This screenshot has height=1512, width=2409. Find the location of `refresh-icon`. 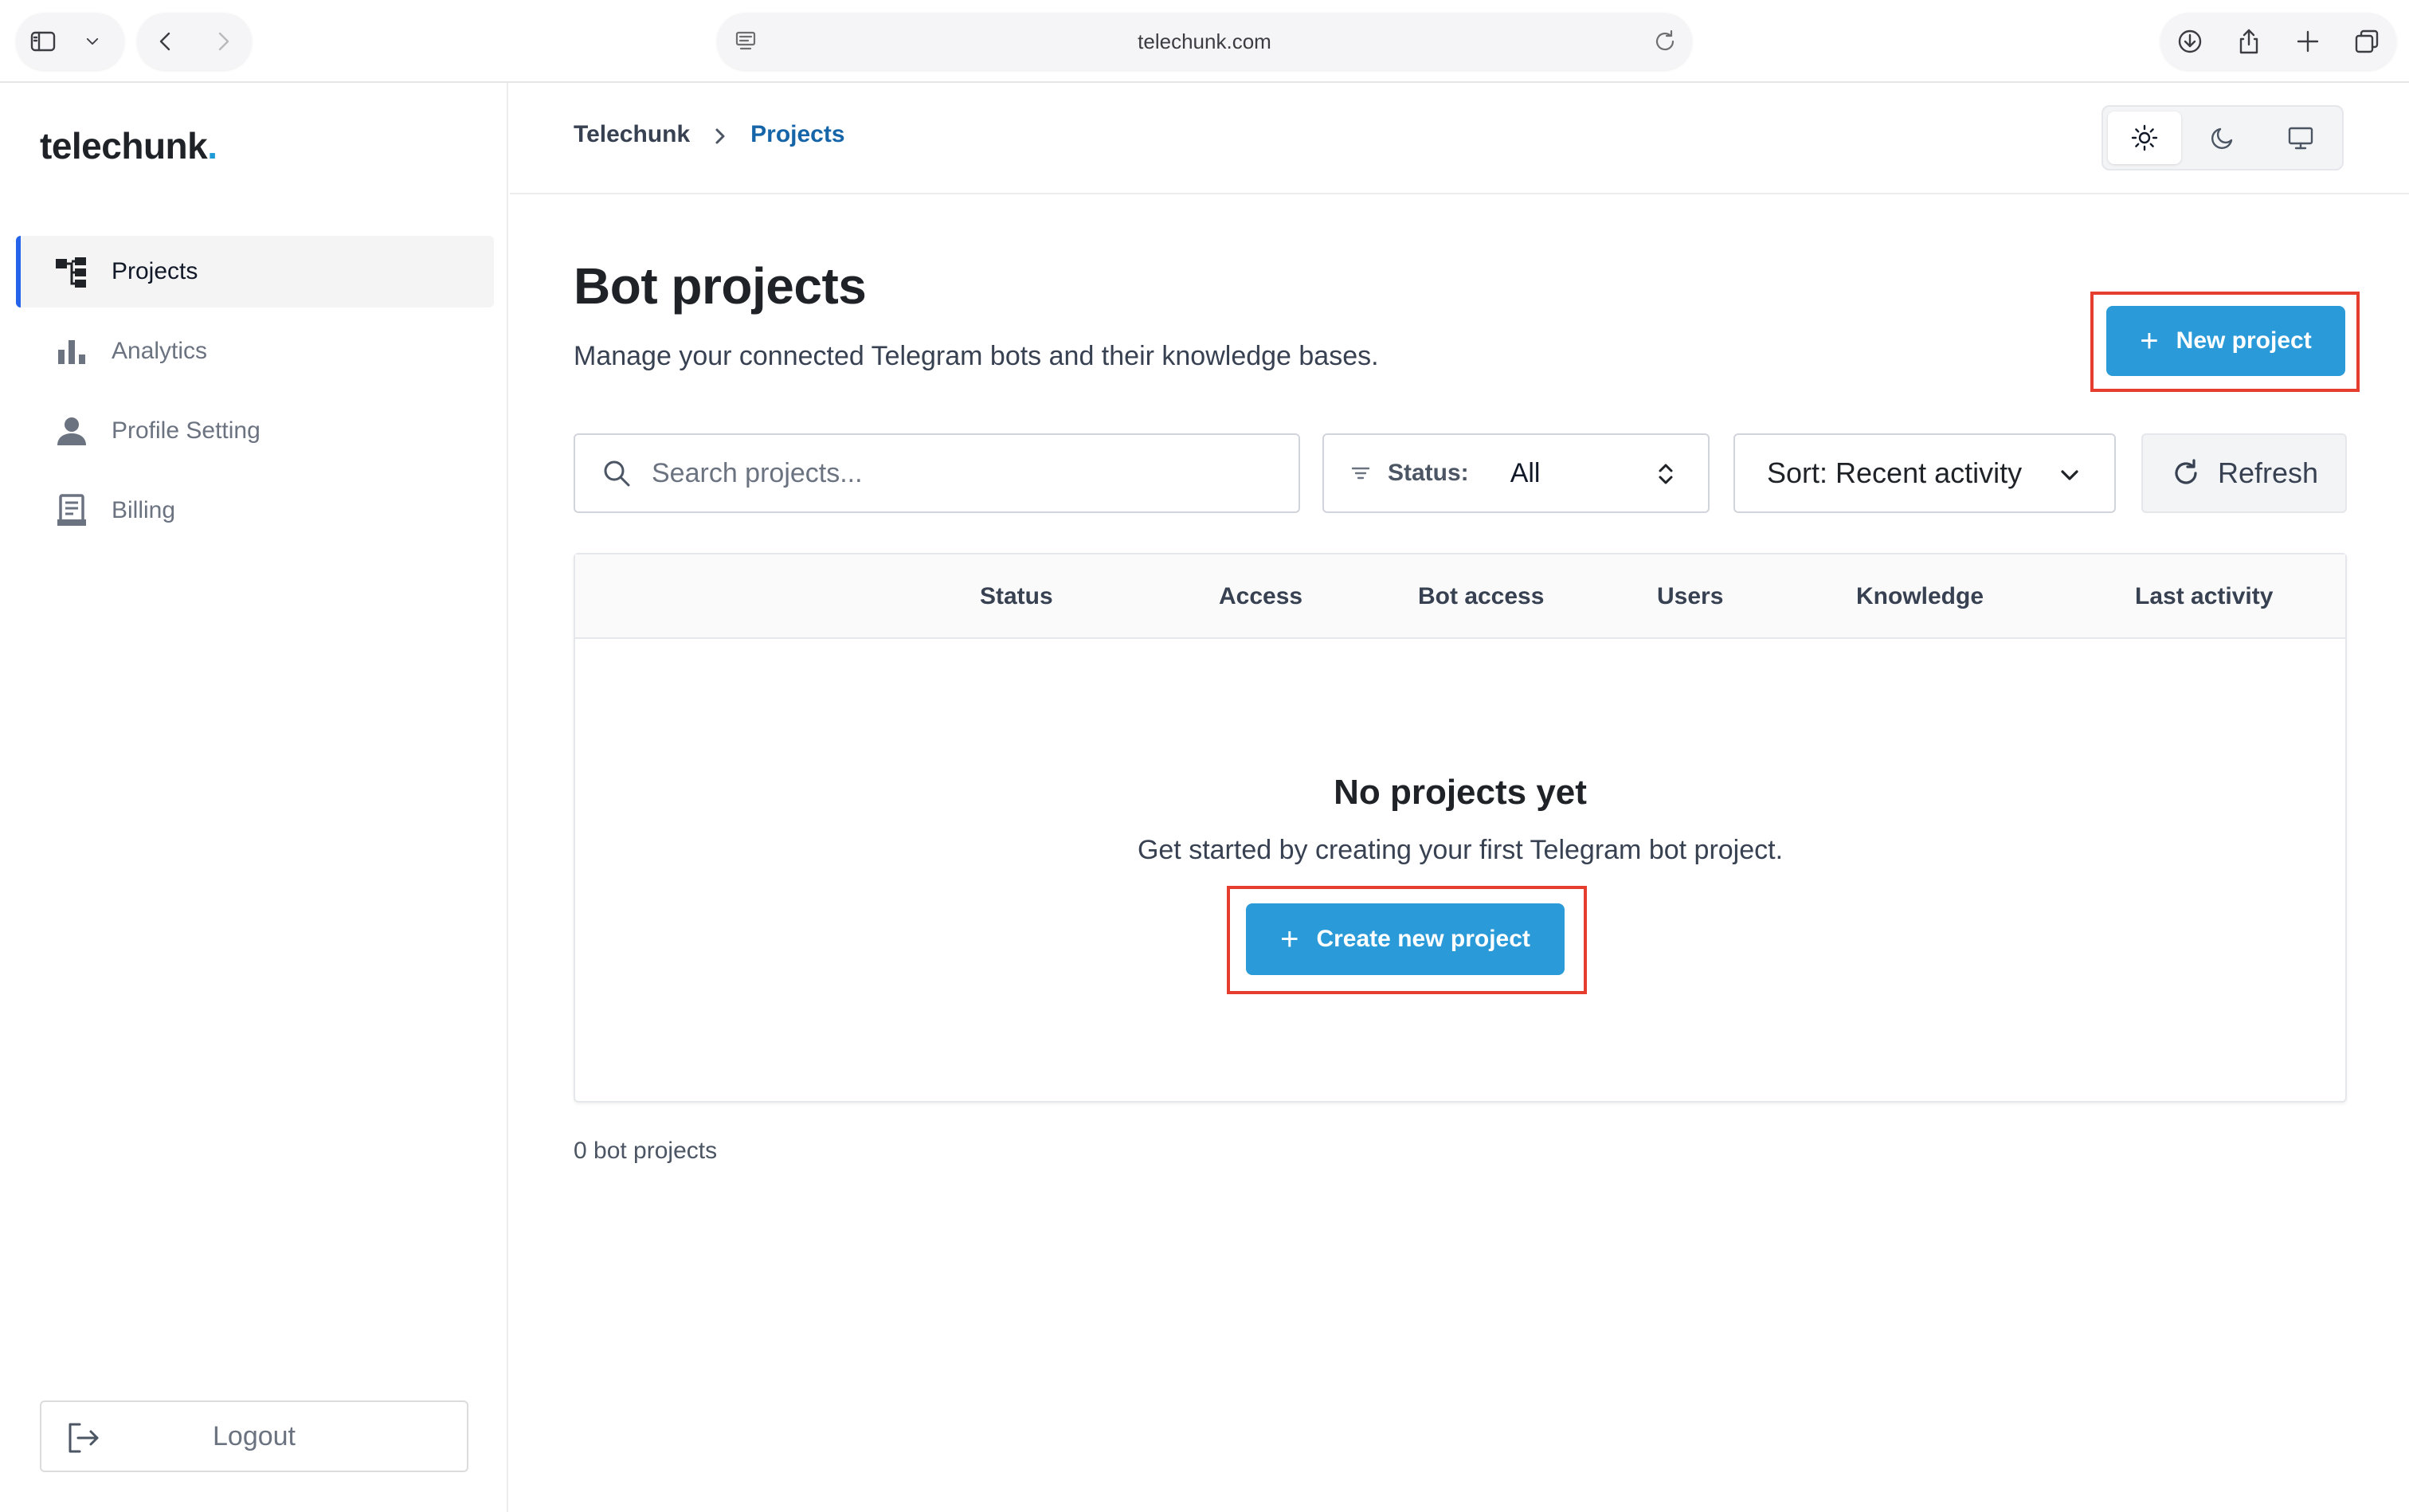

refresh-icon is located at coordinates (2186, 473).